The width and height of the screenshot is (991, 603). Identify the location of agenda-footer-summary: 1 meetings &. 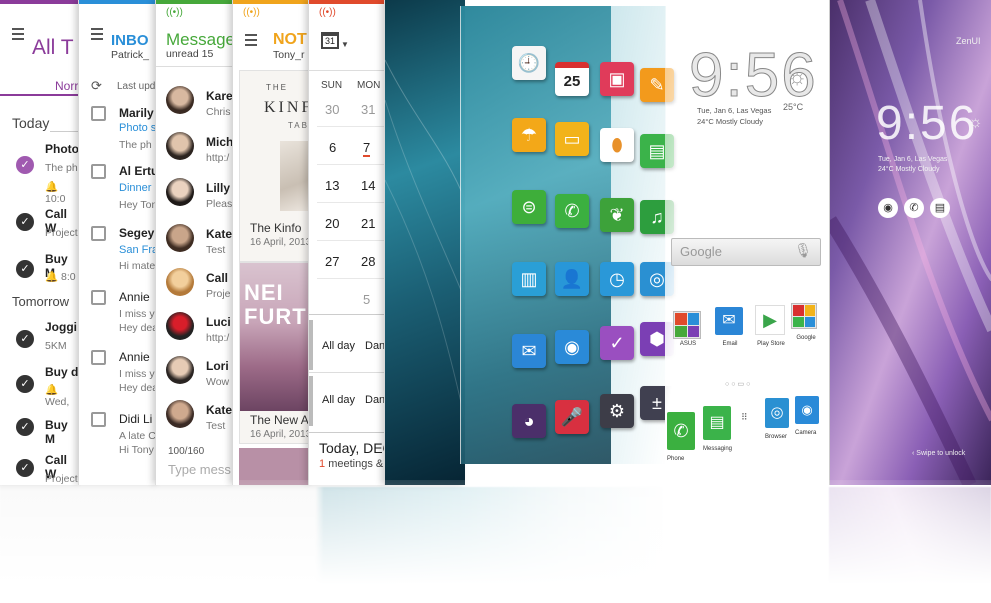
(351, 464).